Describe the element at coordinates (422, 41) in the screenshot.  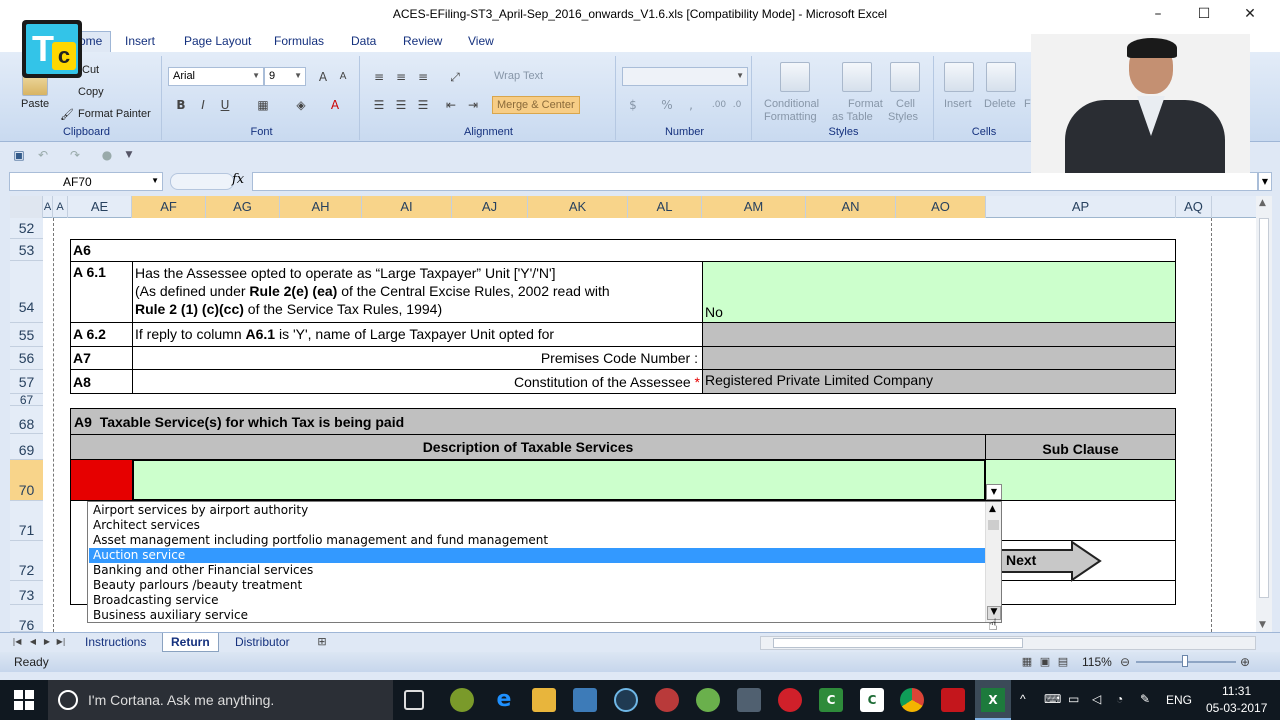
I see `tab-review: Review` at that location.